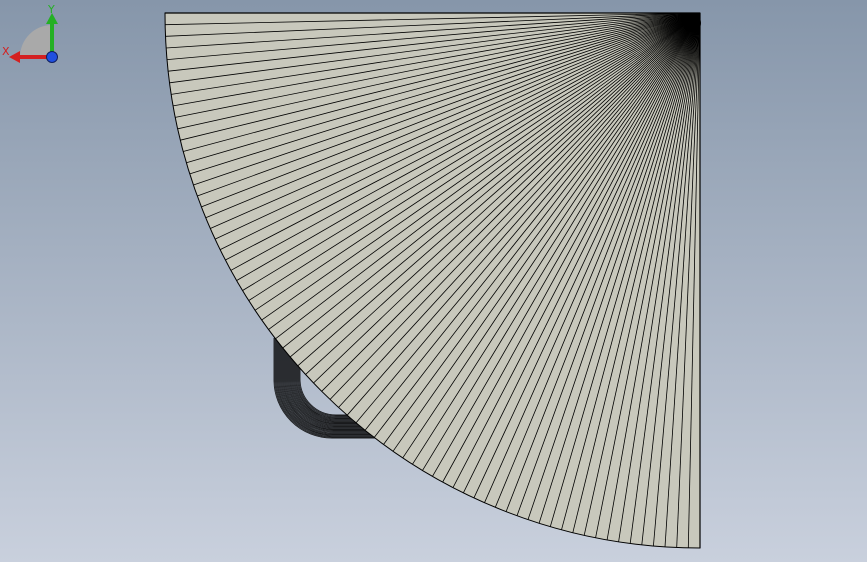 This screenshot has width=867, height=562. What do you see at coordinates (36, 41) in the screenshot?
I see `triad-origin-sector-icon` at bounding box center [36, 41].